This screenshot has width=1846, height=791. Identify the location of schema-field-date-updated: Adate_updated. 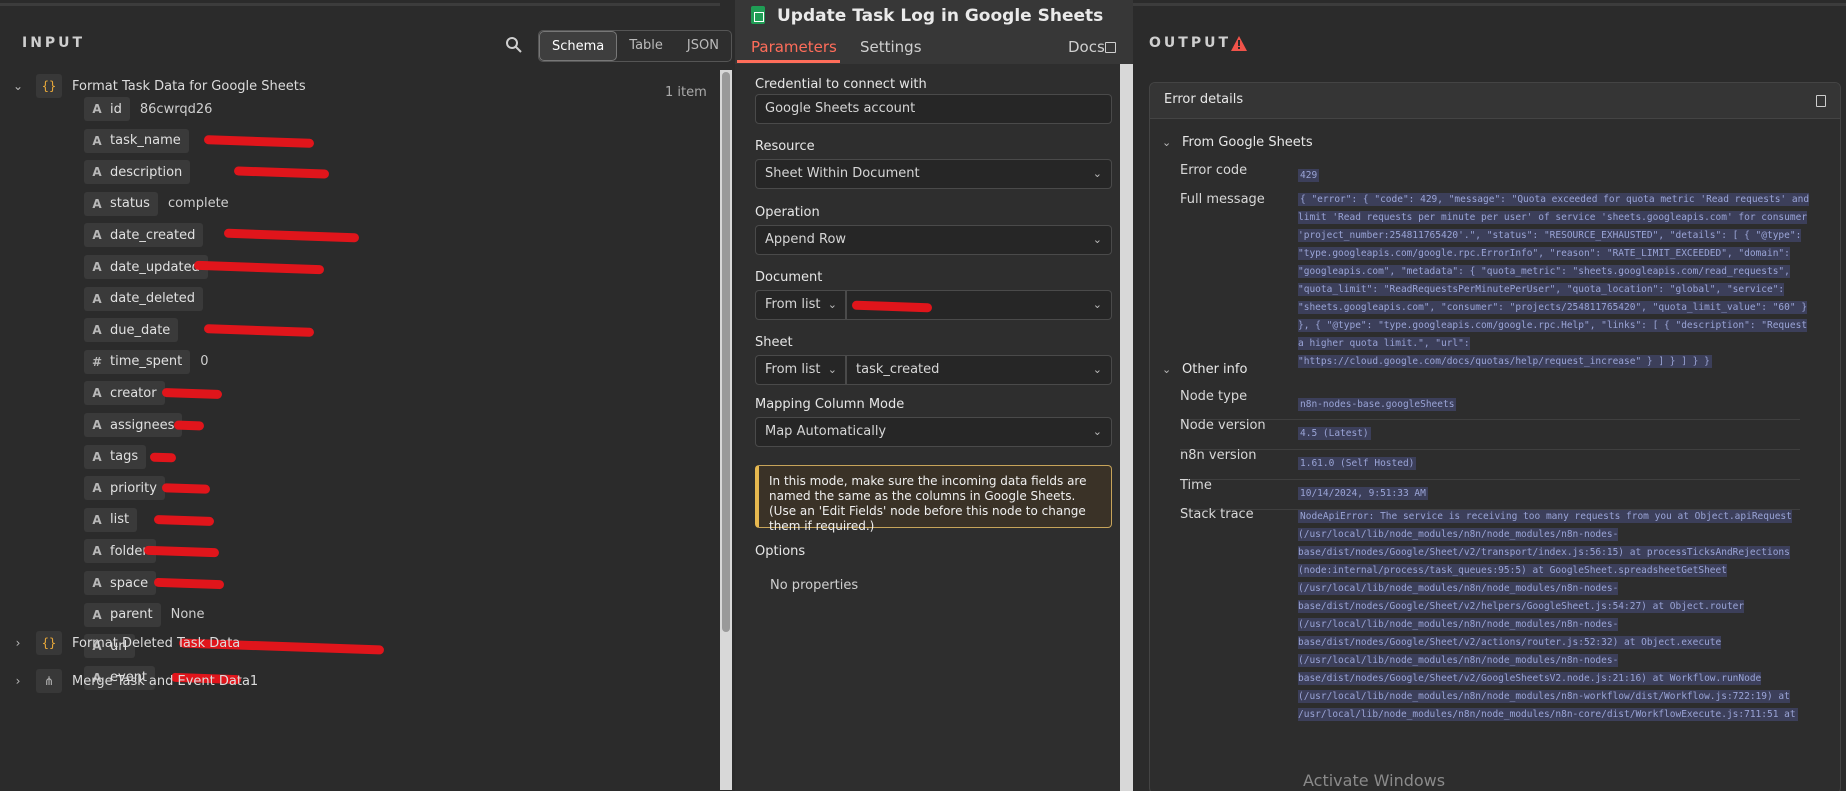
(204, 267).